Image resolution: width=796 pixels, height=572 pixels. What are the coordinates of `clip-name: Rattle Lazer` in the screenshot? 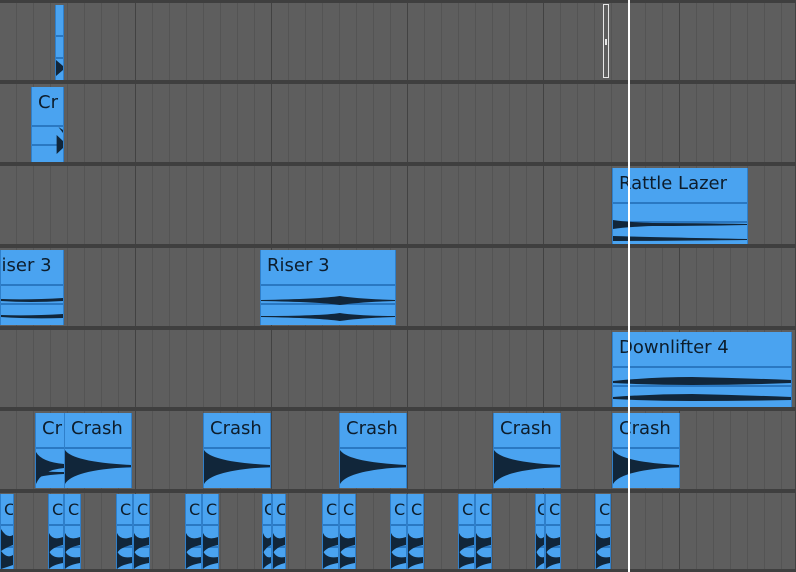 It's located at (673, 183).